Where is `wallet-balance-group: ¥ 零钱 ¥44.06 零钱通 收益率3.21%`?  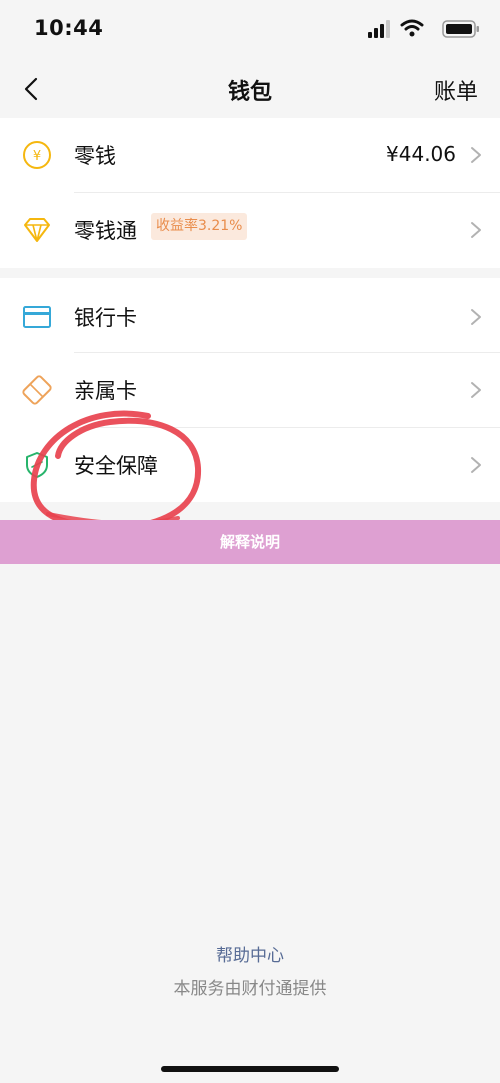 wallet-balance-group: ¥ 零钱 ¥44.06 零钱通 收益率3.21% is located at coordinates (250, 193).